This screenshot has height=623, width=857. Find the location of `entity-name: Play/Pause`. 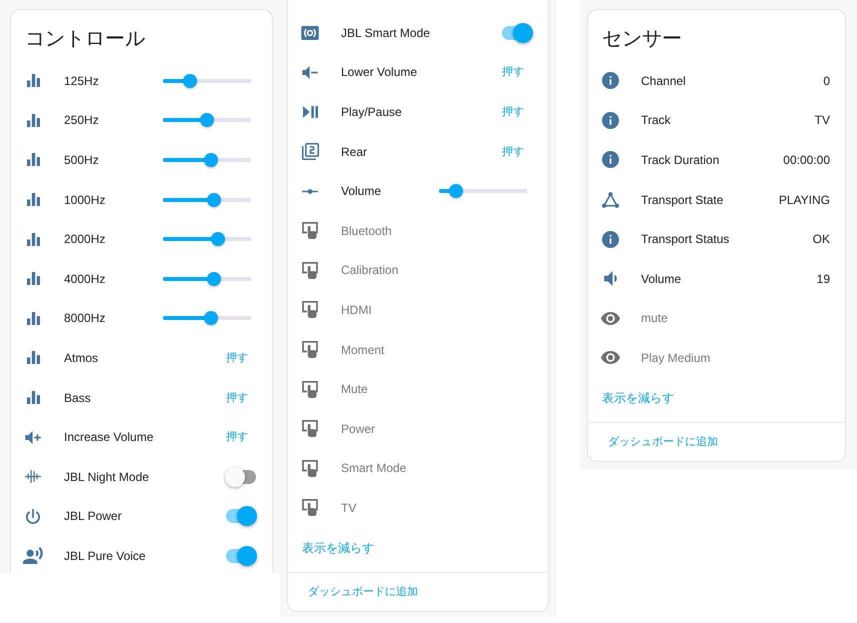

entity-name: Play/Pause is located at coordinates (371, 112).